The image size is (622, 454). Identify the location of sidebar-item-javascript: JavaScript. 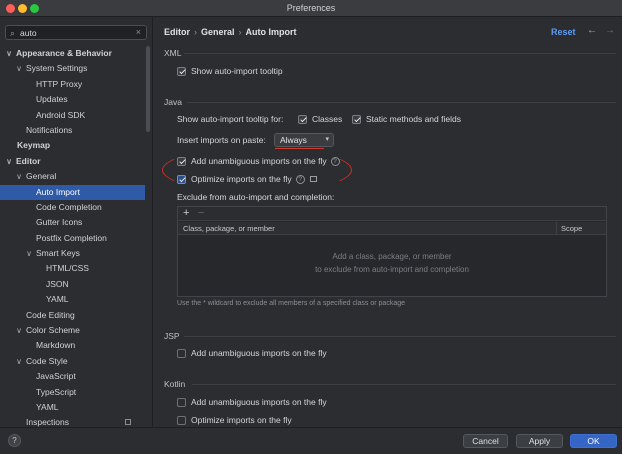
(72, 376).